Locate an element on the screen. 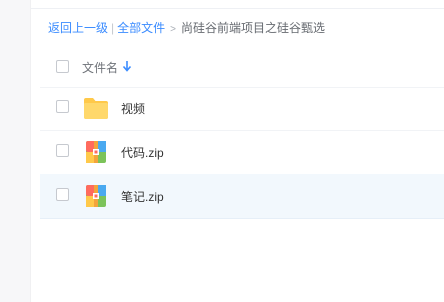 The height and width of the screenshot is (302, 444). breadcrumb: 返回上一级 | 全部文件 > 尚硅谷前端项目之硅谷甄选 is located at coordinates (186, 29).